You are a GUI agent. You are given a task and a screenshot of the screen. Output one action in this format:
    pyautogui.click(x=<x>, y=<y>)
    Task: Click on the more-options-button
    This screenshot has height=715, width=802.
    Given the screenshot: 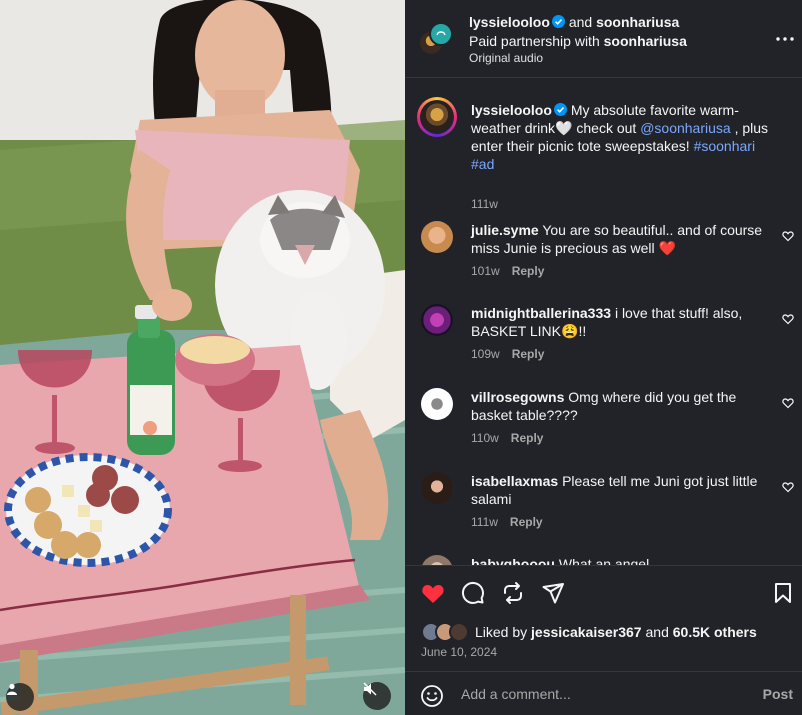 What is the action you would take?
    pyautogui.click(x=785, y=39)
    